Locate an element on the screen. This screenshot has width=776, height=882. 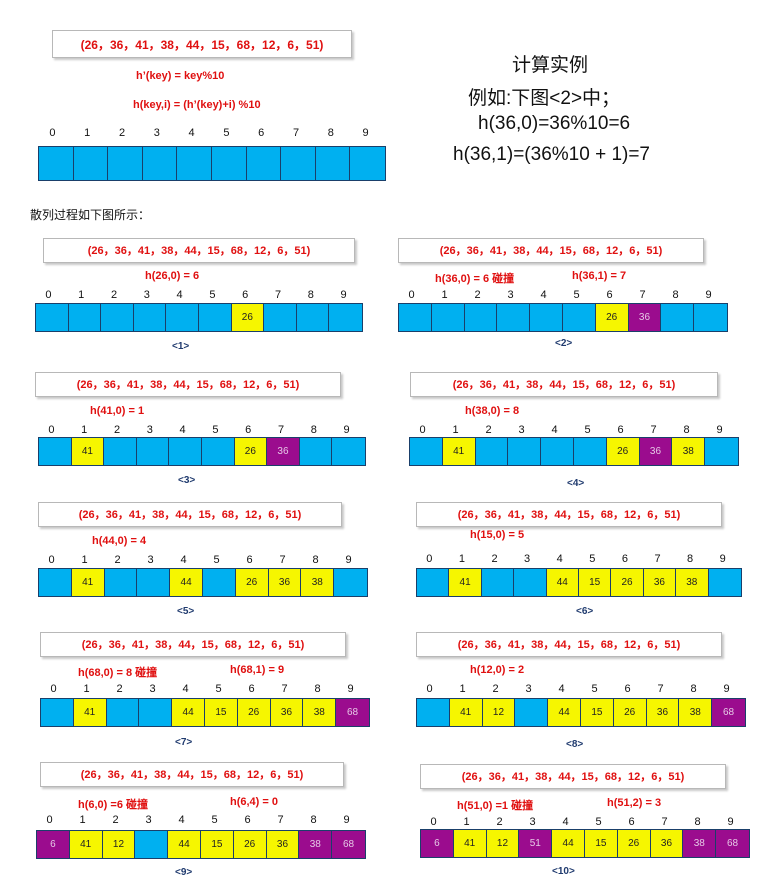
hash-annotation: h(51,2) = 3 is located at coordinates (634, 803).